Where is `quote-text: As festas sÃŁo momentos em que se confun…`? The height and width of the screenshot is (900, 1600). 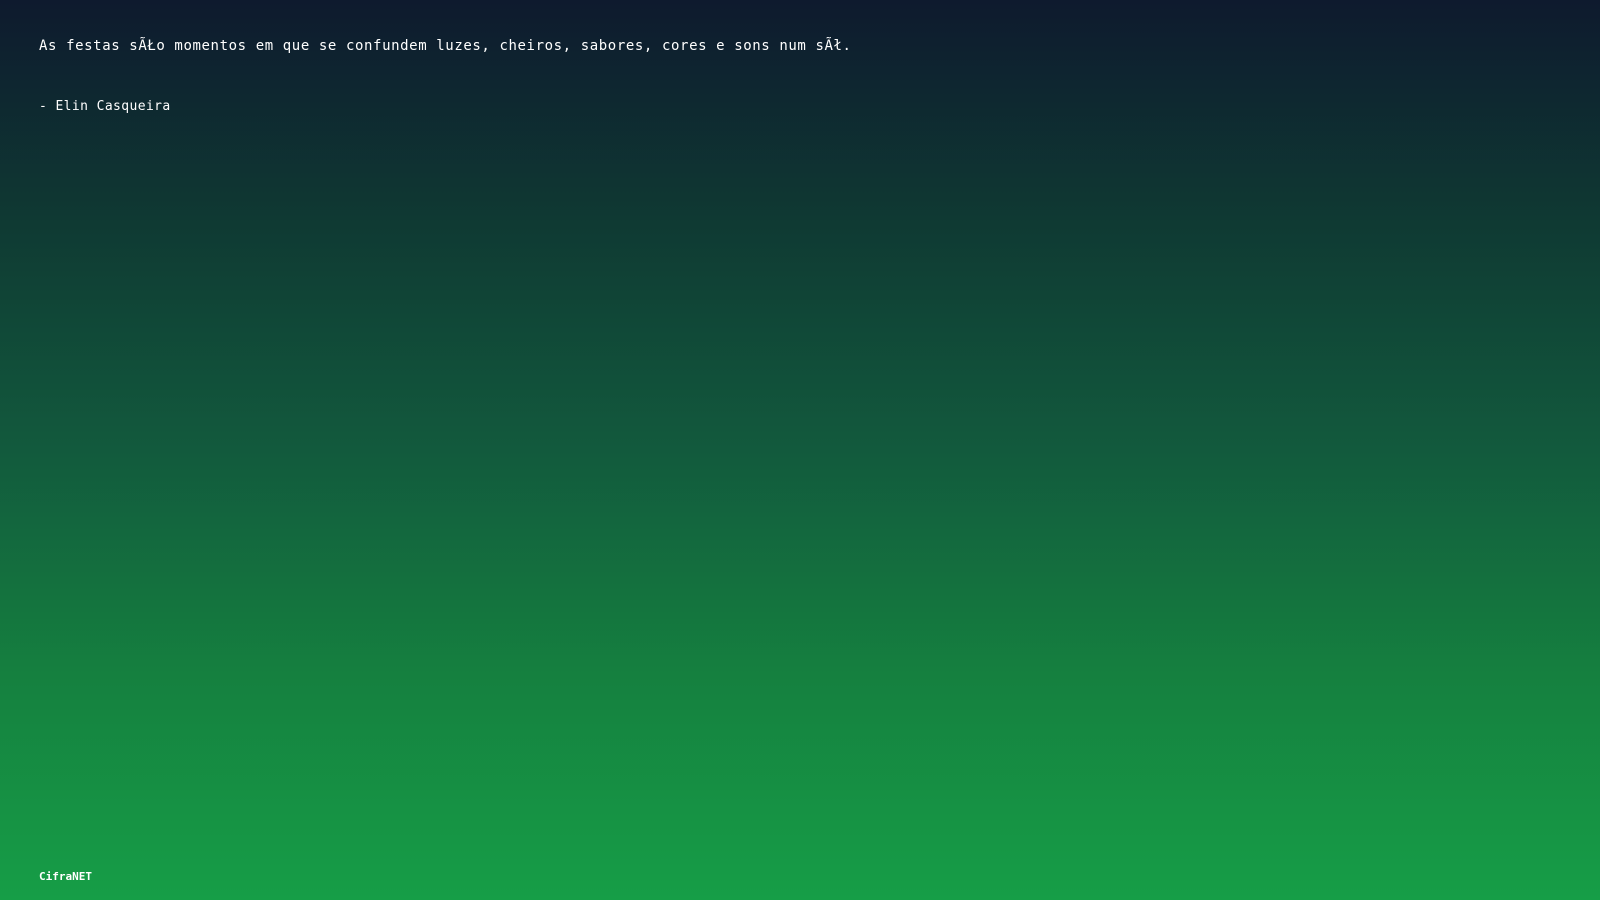
quote-text: As festas sÃŁo momentos em que se confun… is located at coordinates (445, 46).